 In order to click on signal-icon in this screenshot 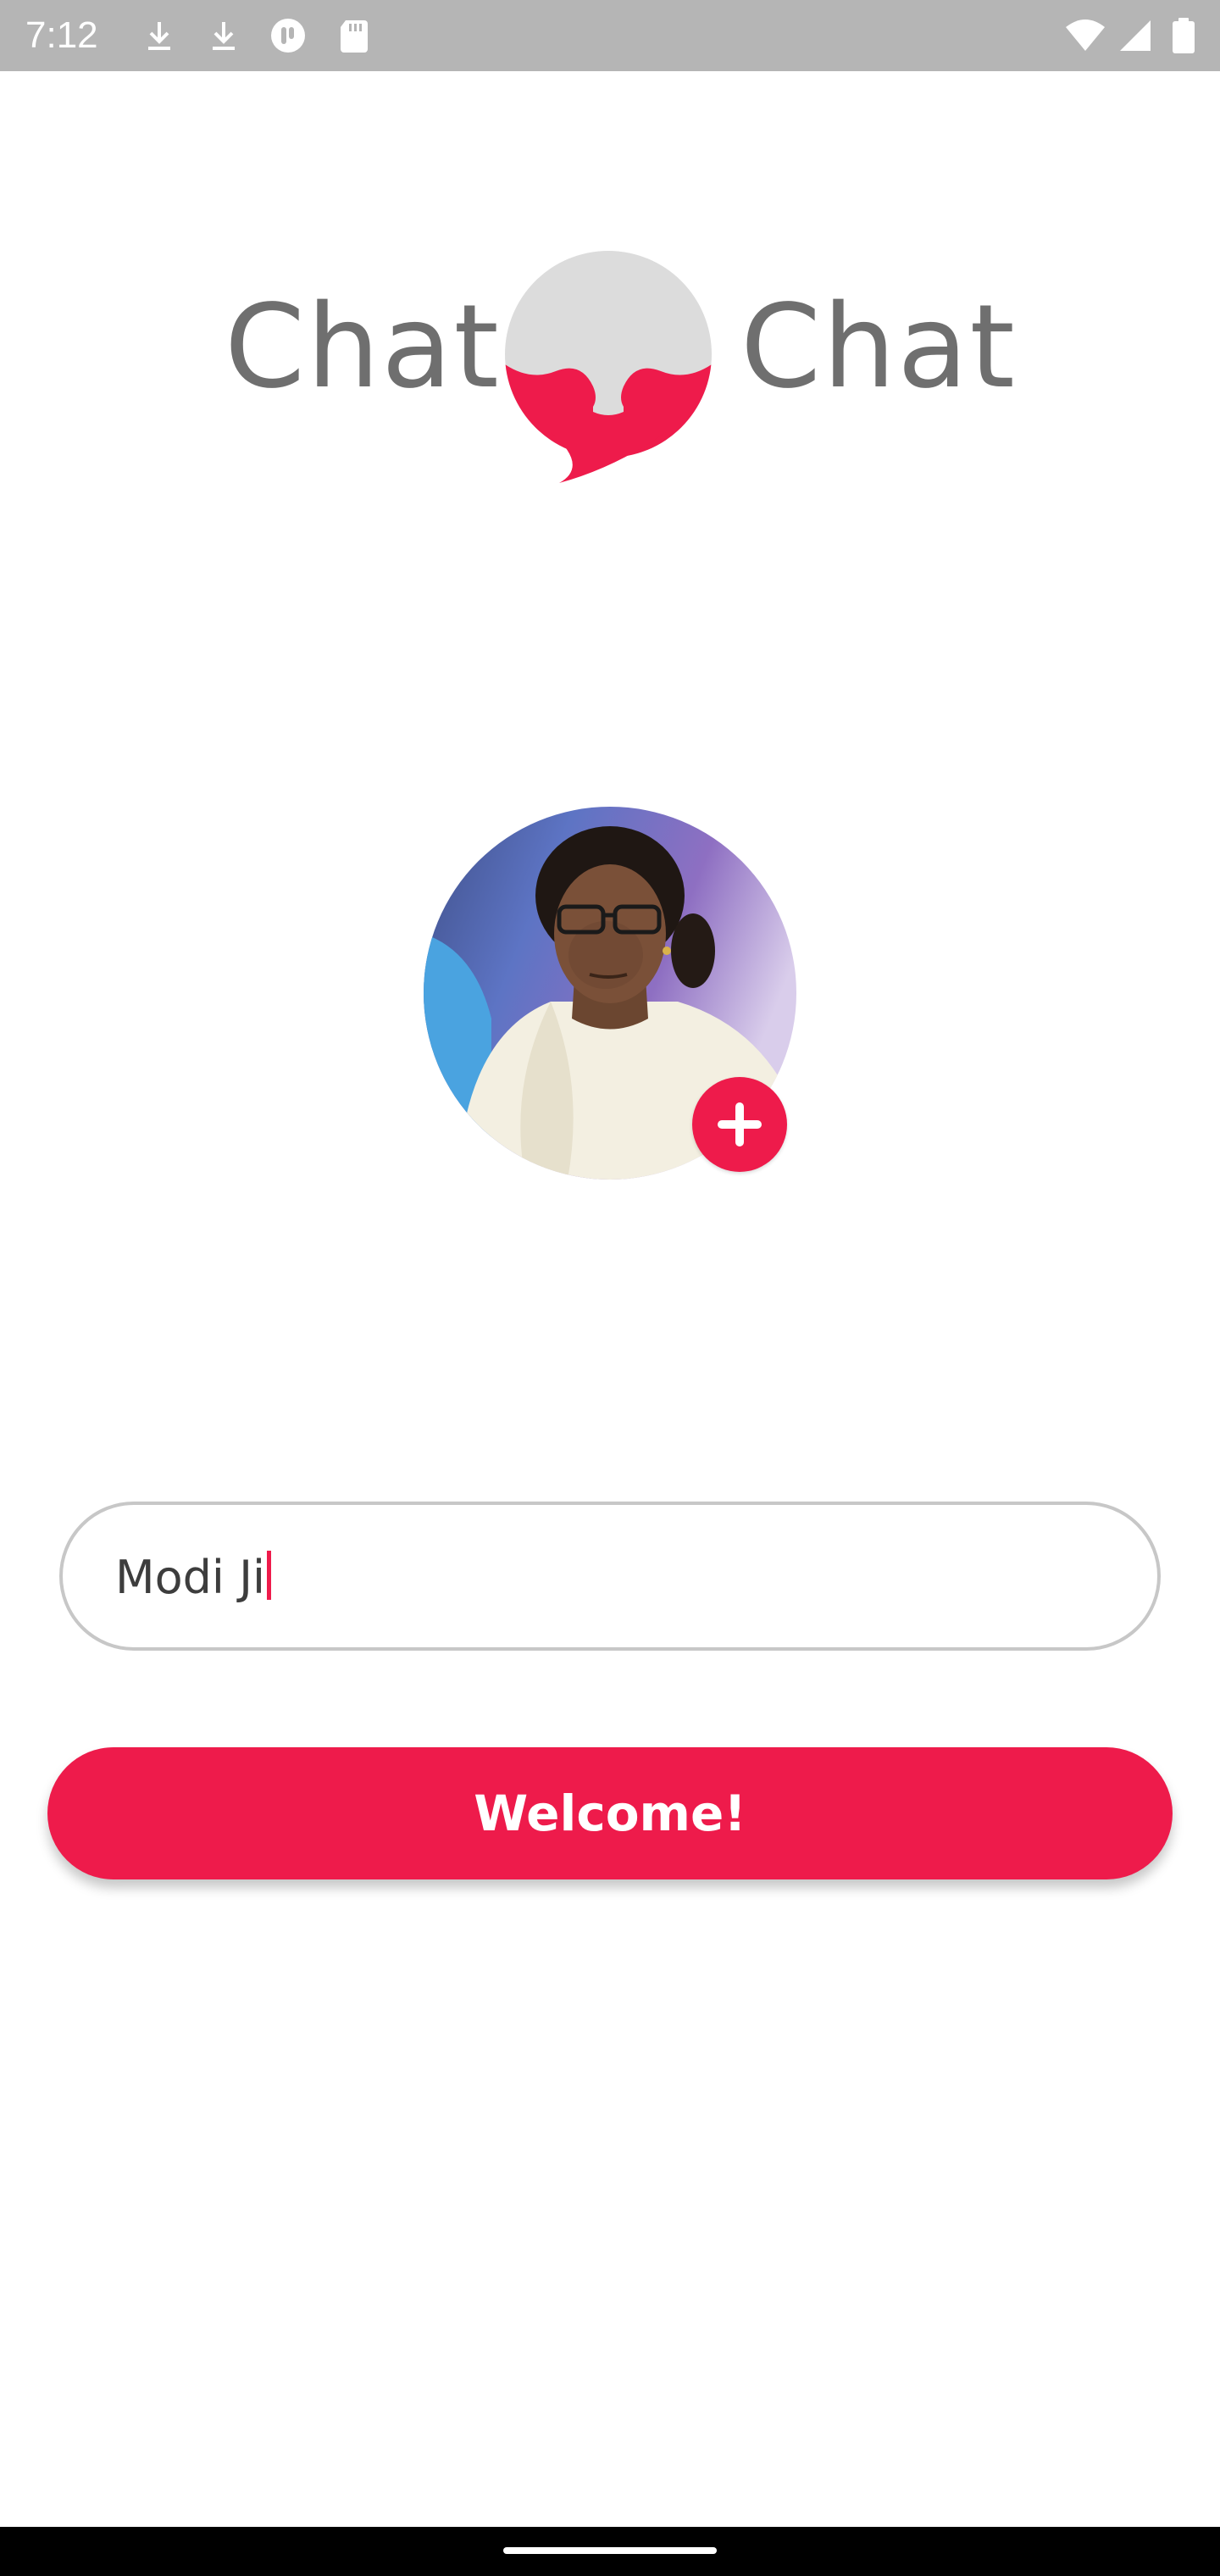, I will do `click(1135, 35)`.